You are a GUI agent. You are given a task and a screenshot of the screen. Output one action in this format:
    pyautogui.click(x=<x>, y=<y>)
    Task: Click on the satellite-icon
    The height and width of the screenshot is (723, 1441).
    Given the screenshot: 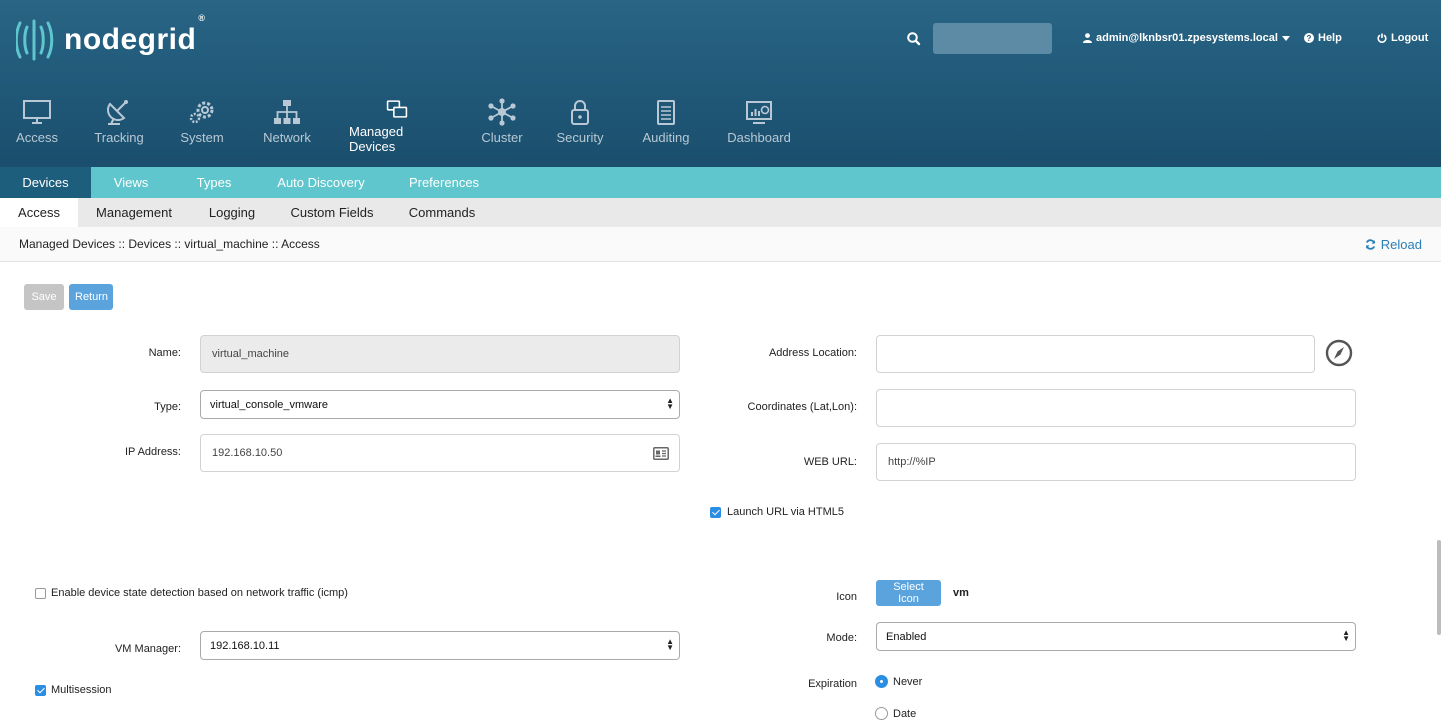 What is the action you would take?
    pyautogui.click(x=117, y=112)
    